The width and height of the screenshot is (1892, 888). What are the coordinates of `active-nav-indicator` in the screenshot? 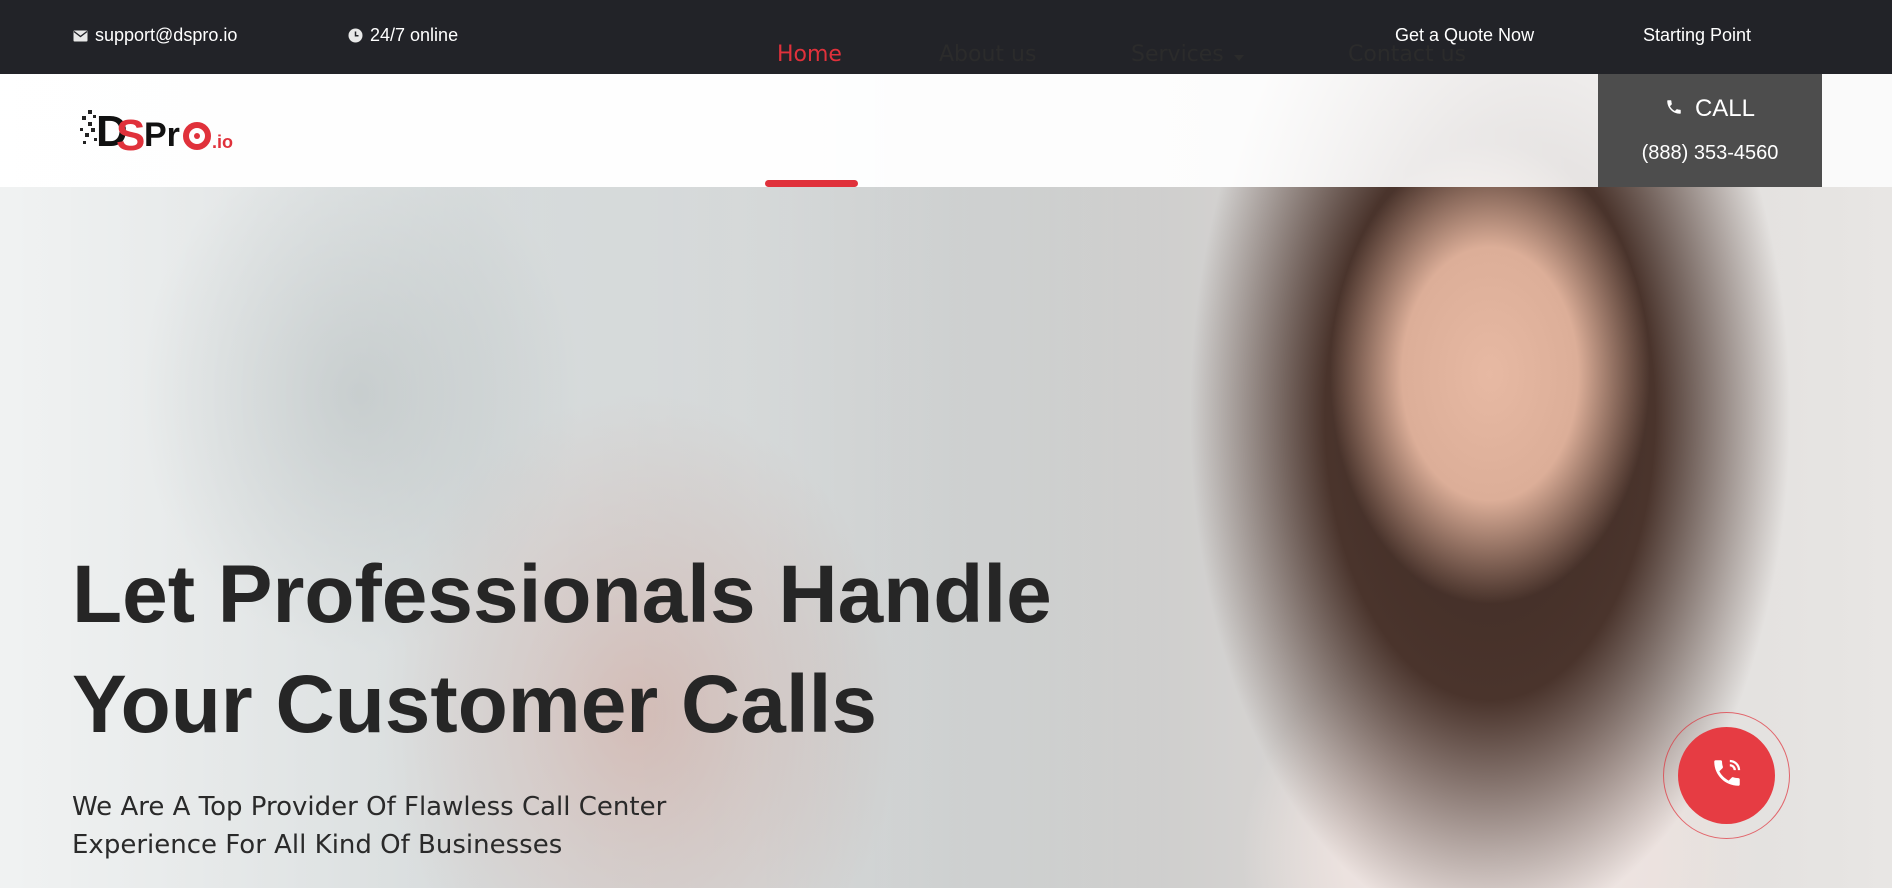 It's located at (811, 183).